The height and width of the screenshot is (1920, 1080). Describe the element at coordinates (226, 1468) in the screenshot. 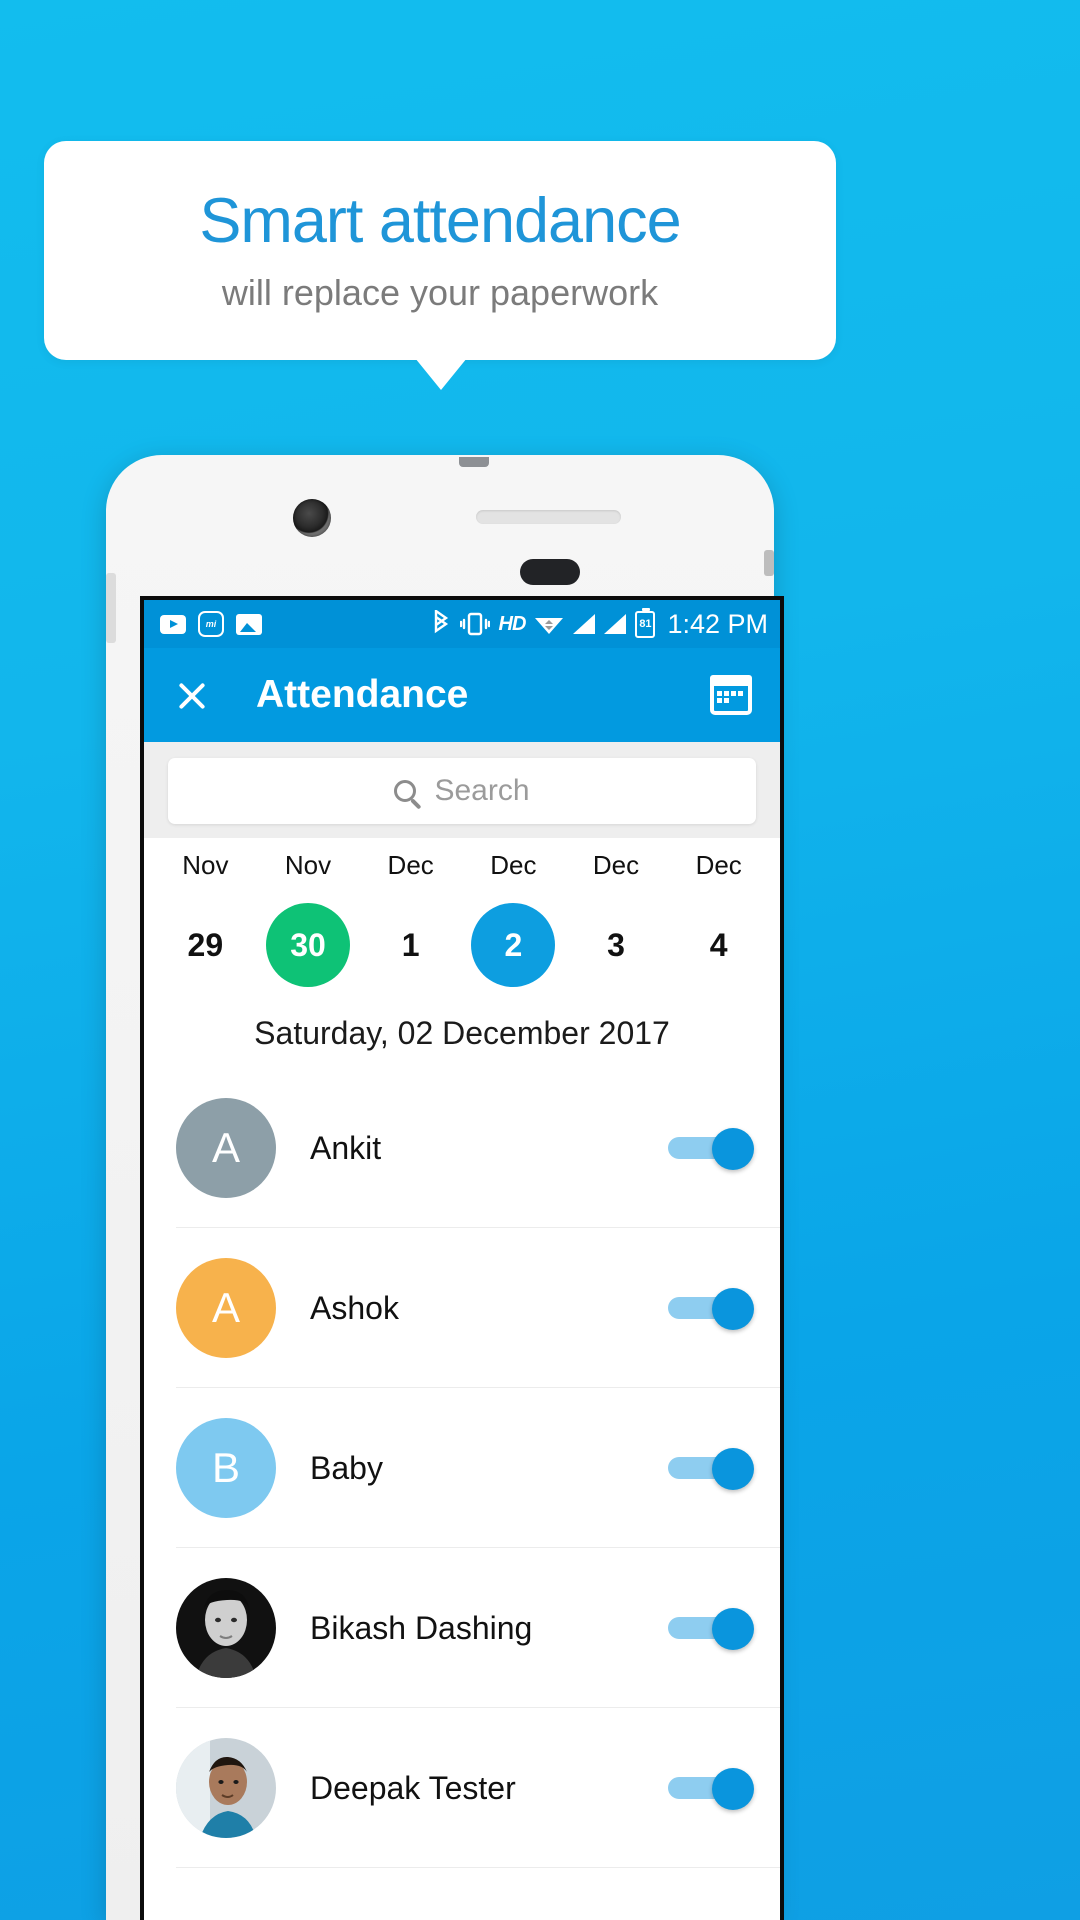

I see `avatar: B` at that location.